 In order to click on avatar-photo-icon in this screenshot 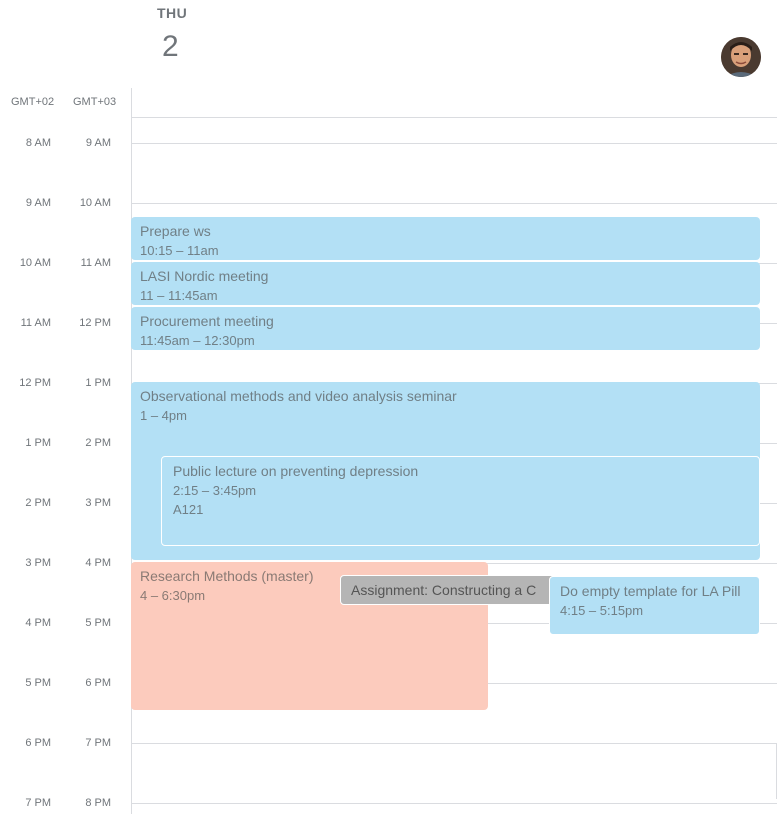, I will do `click(741, 57)`.